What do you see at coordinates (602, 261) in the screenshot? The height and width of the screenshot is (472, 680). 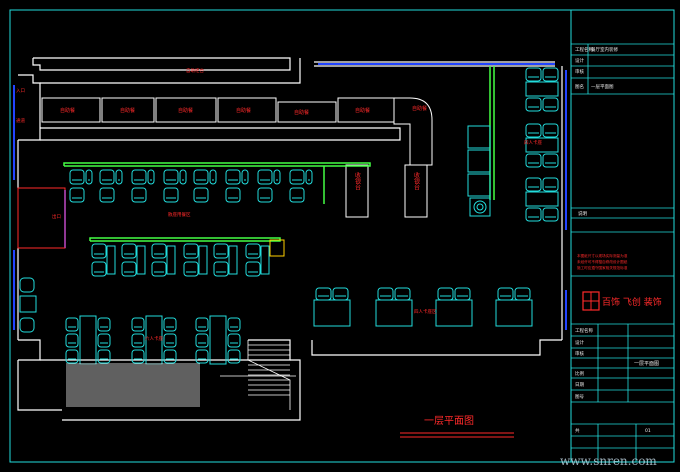 I see `note-line-2: 未经许可不得擅自修改设计图纸` at bounding box center [602, 261].